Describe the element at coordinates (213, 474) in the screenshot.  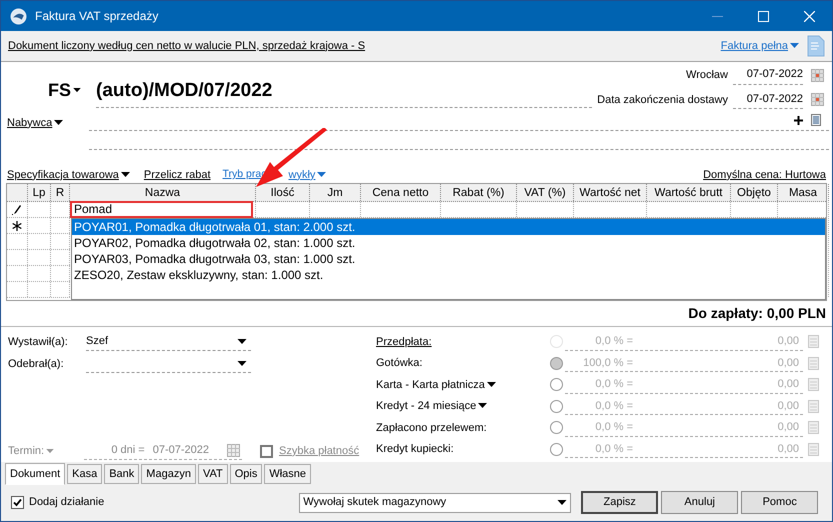
I see `tab: VAT` at that location.